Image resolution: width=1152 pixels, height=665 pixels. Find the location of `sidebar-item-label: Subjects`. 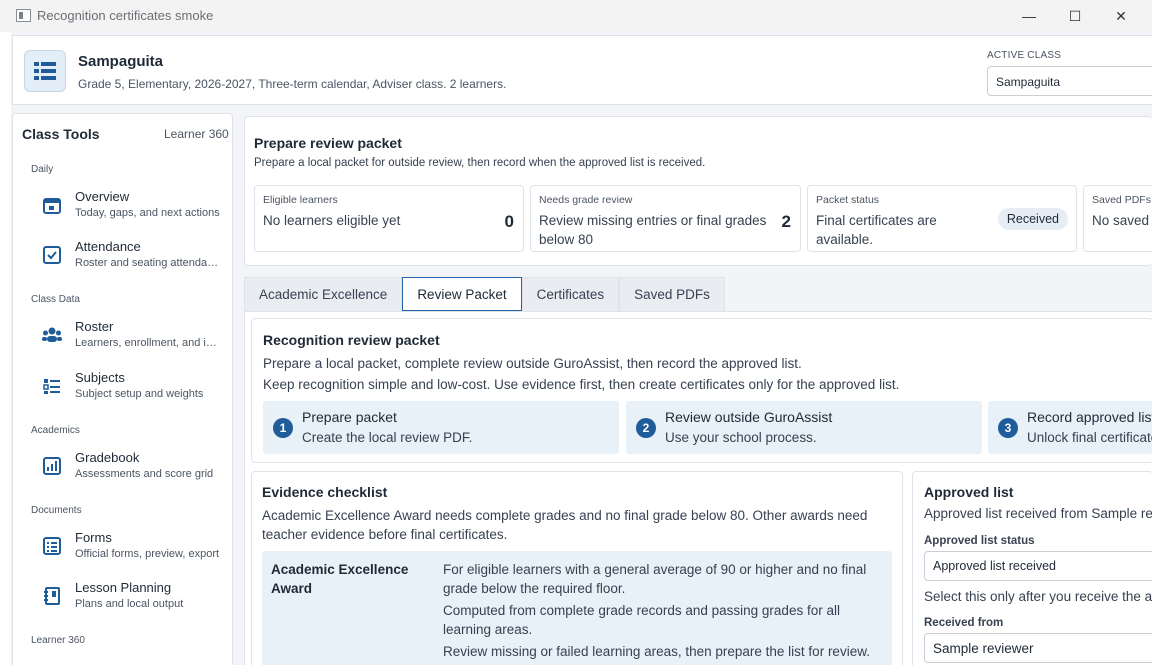

sidebar-item-label: Subjects is located at coordinates (100, 377).